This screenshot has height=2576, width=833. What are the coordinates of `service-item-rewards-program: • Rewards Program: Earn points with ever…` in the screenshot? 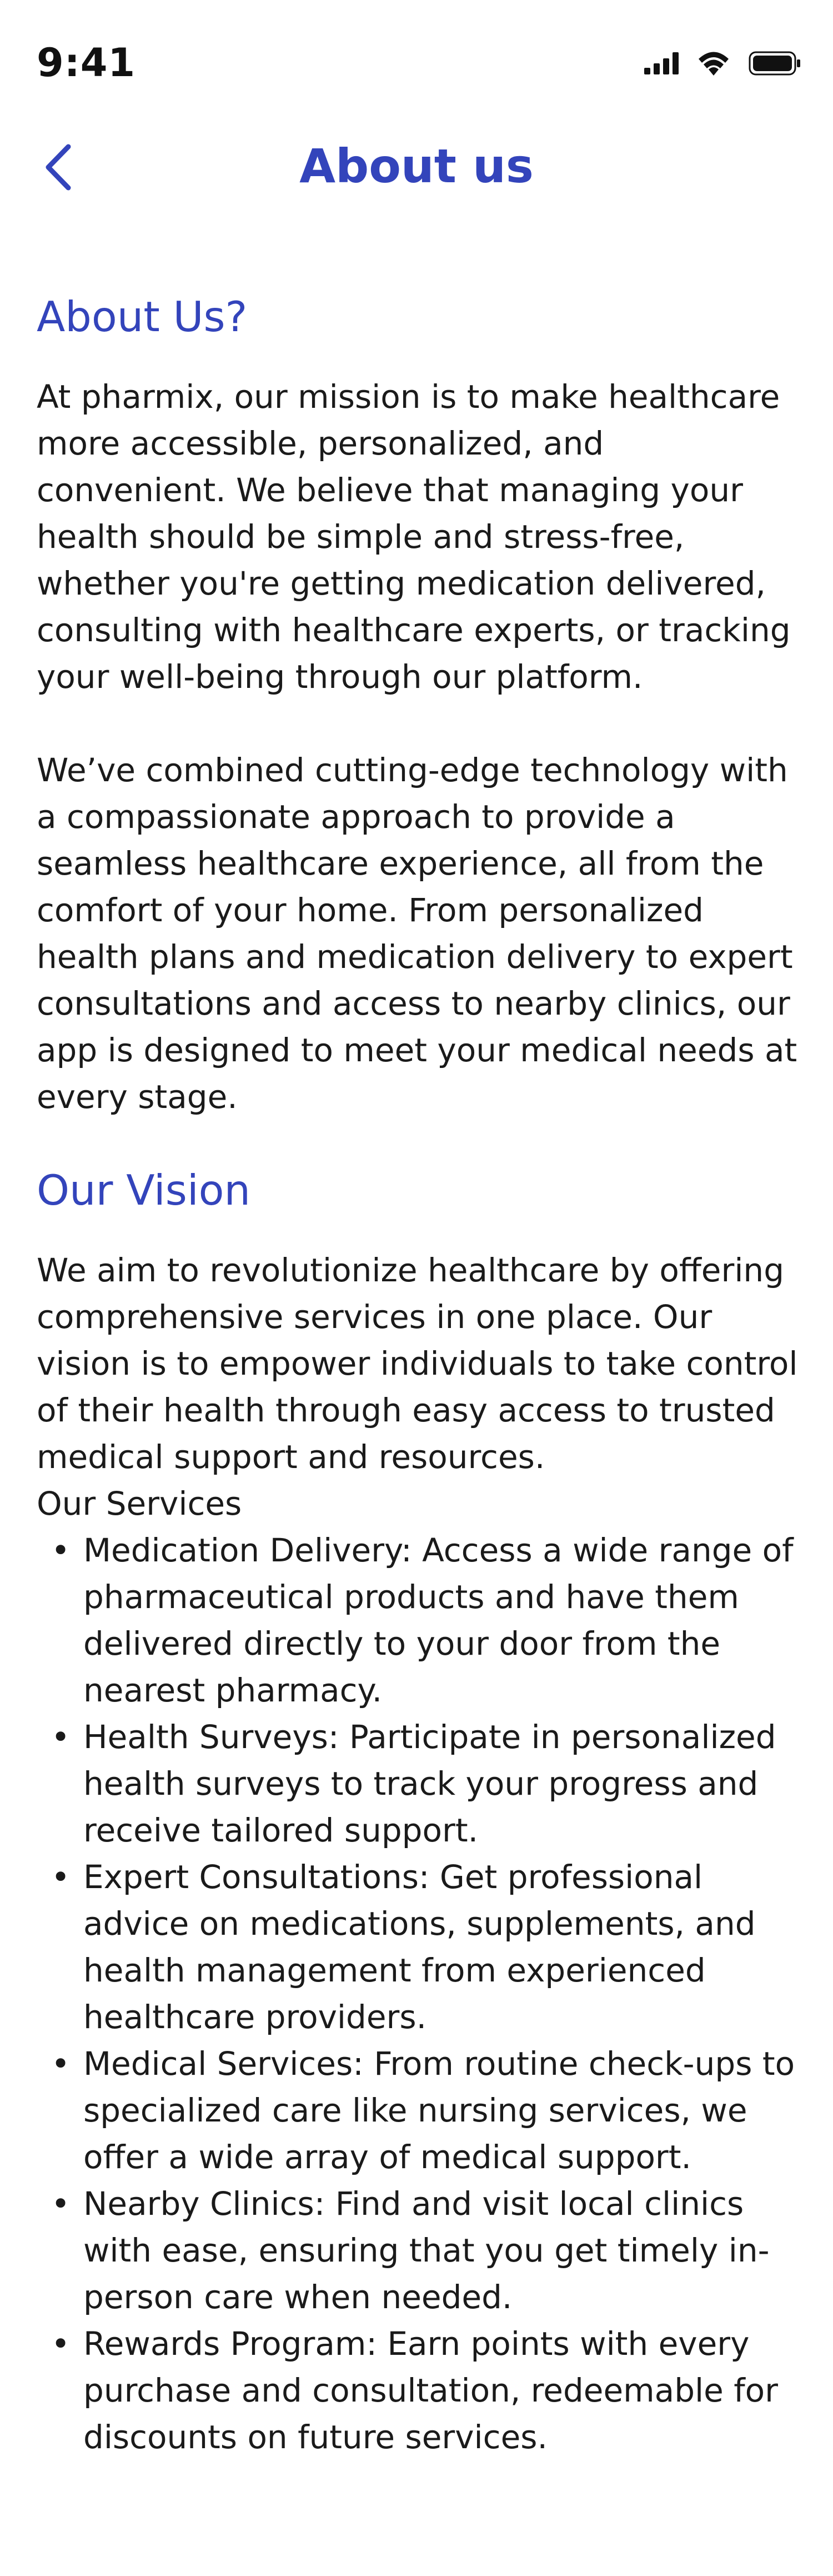 It's located at (420, 2390).